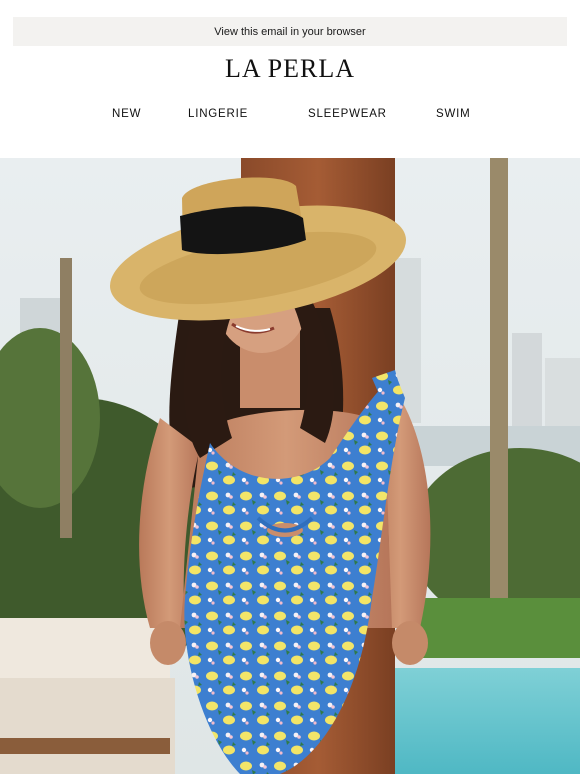 This screenshot has width=580, height=774. I want to click on nav-item-new: NEW, so click(126, 114).